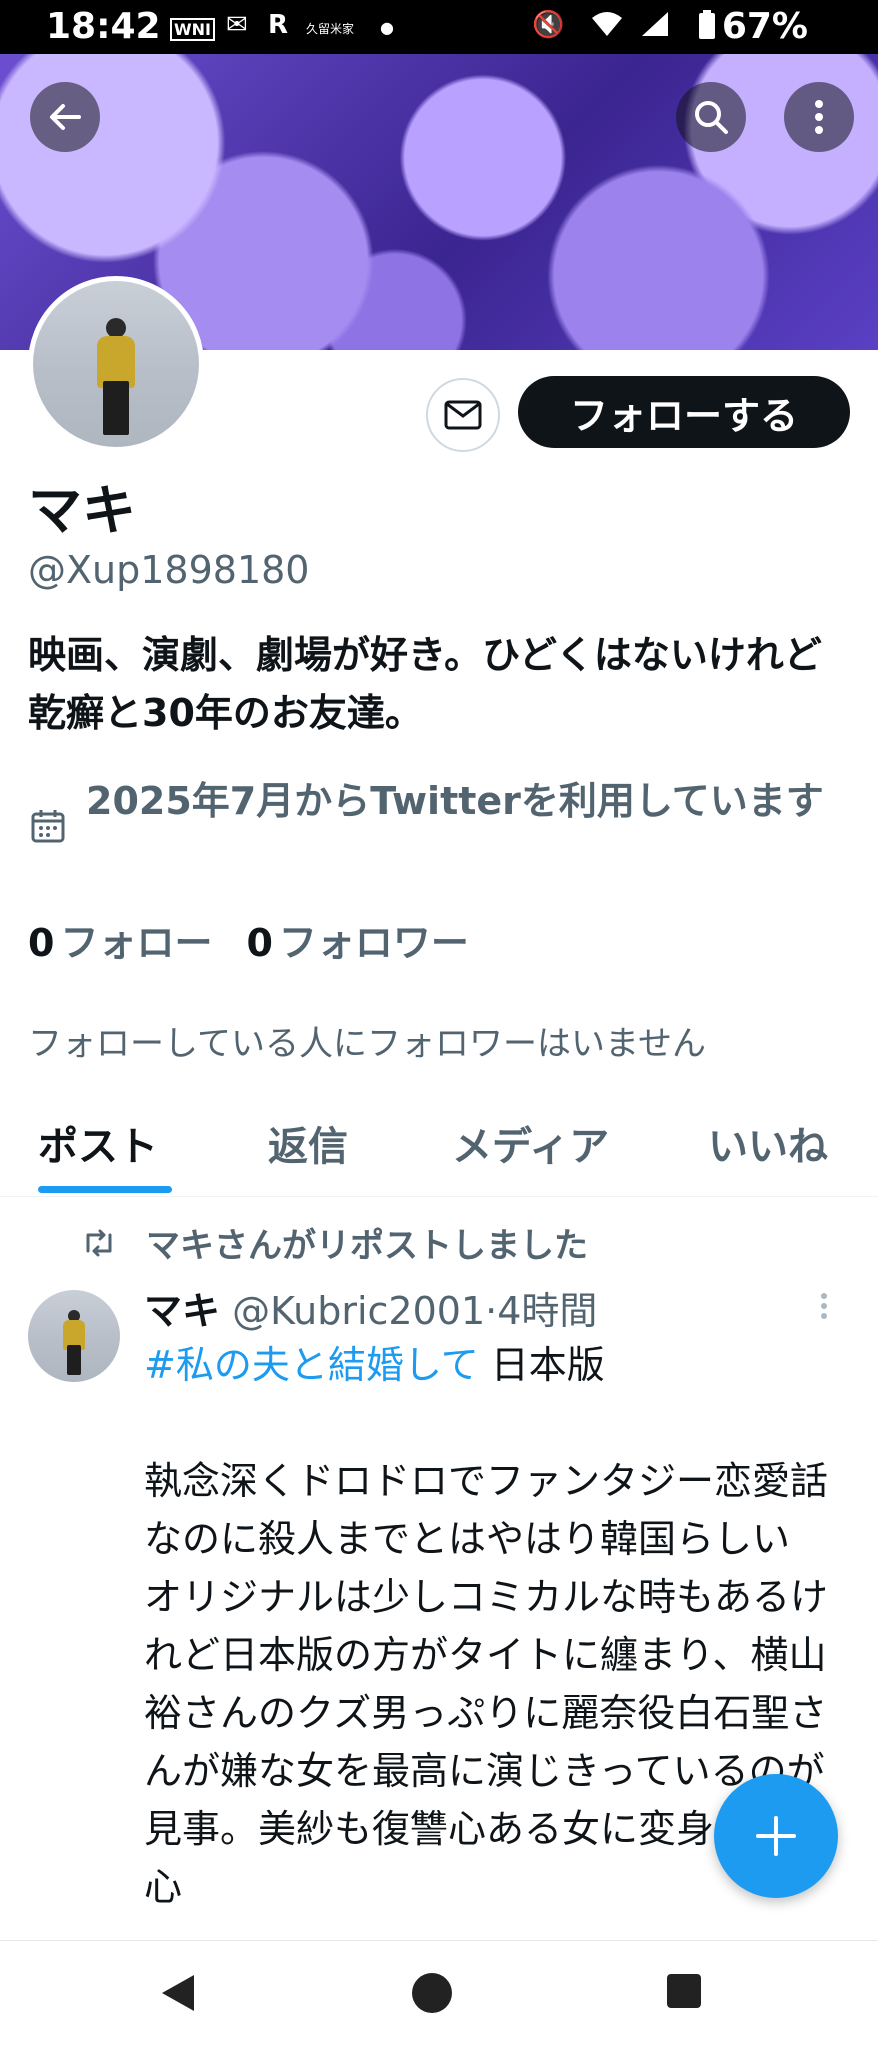 The width and height of the screenshot is (878, 2049). I want to click on message-button, so click(463, 415).